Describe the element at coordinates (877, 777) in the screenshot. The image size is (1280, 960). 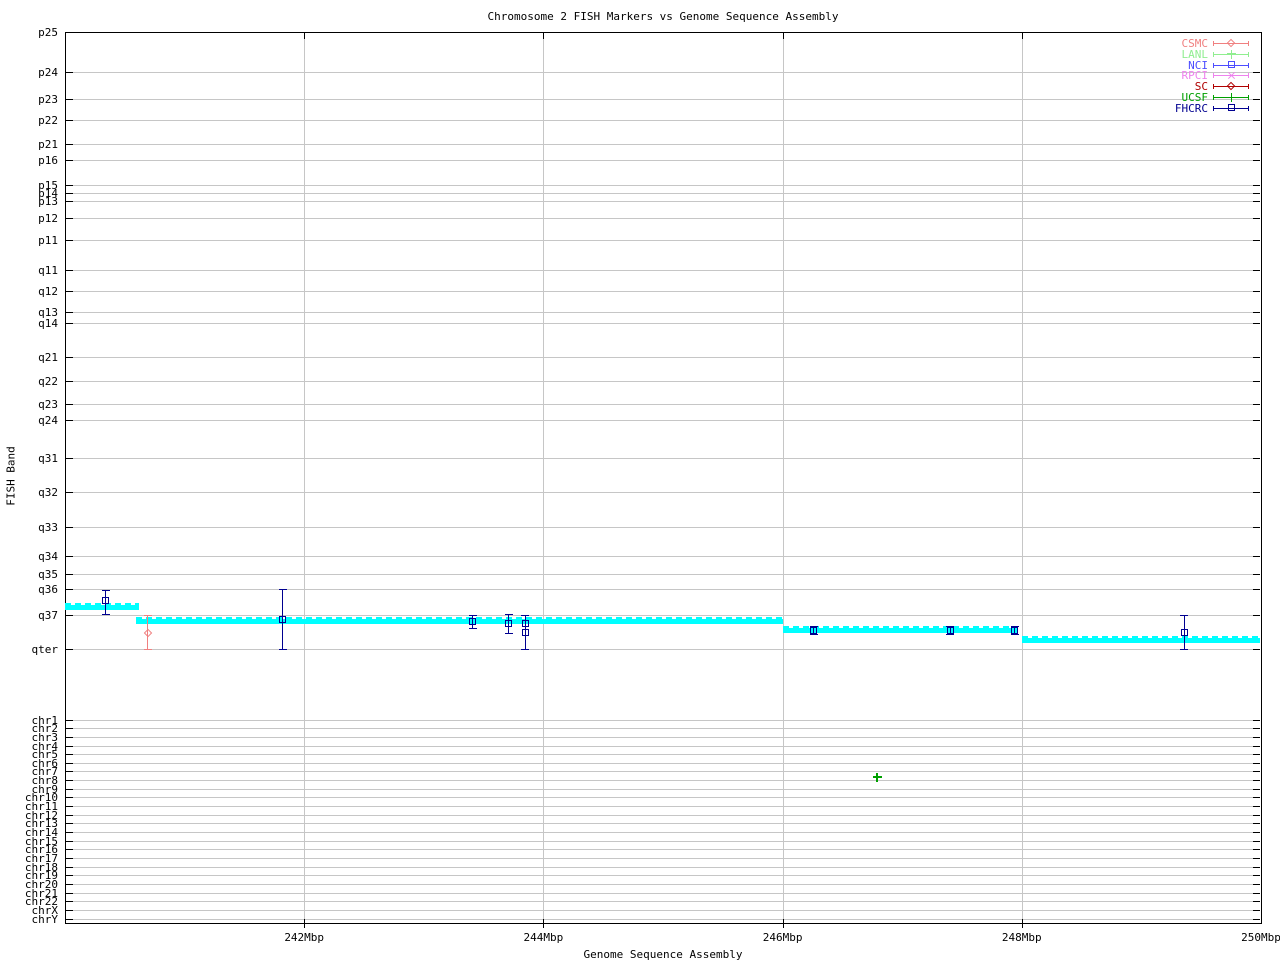
I see `data-point-plus-marker-icon` at that location.